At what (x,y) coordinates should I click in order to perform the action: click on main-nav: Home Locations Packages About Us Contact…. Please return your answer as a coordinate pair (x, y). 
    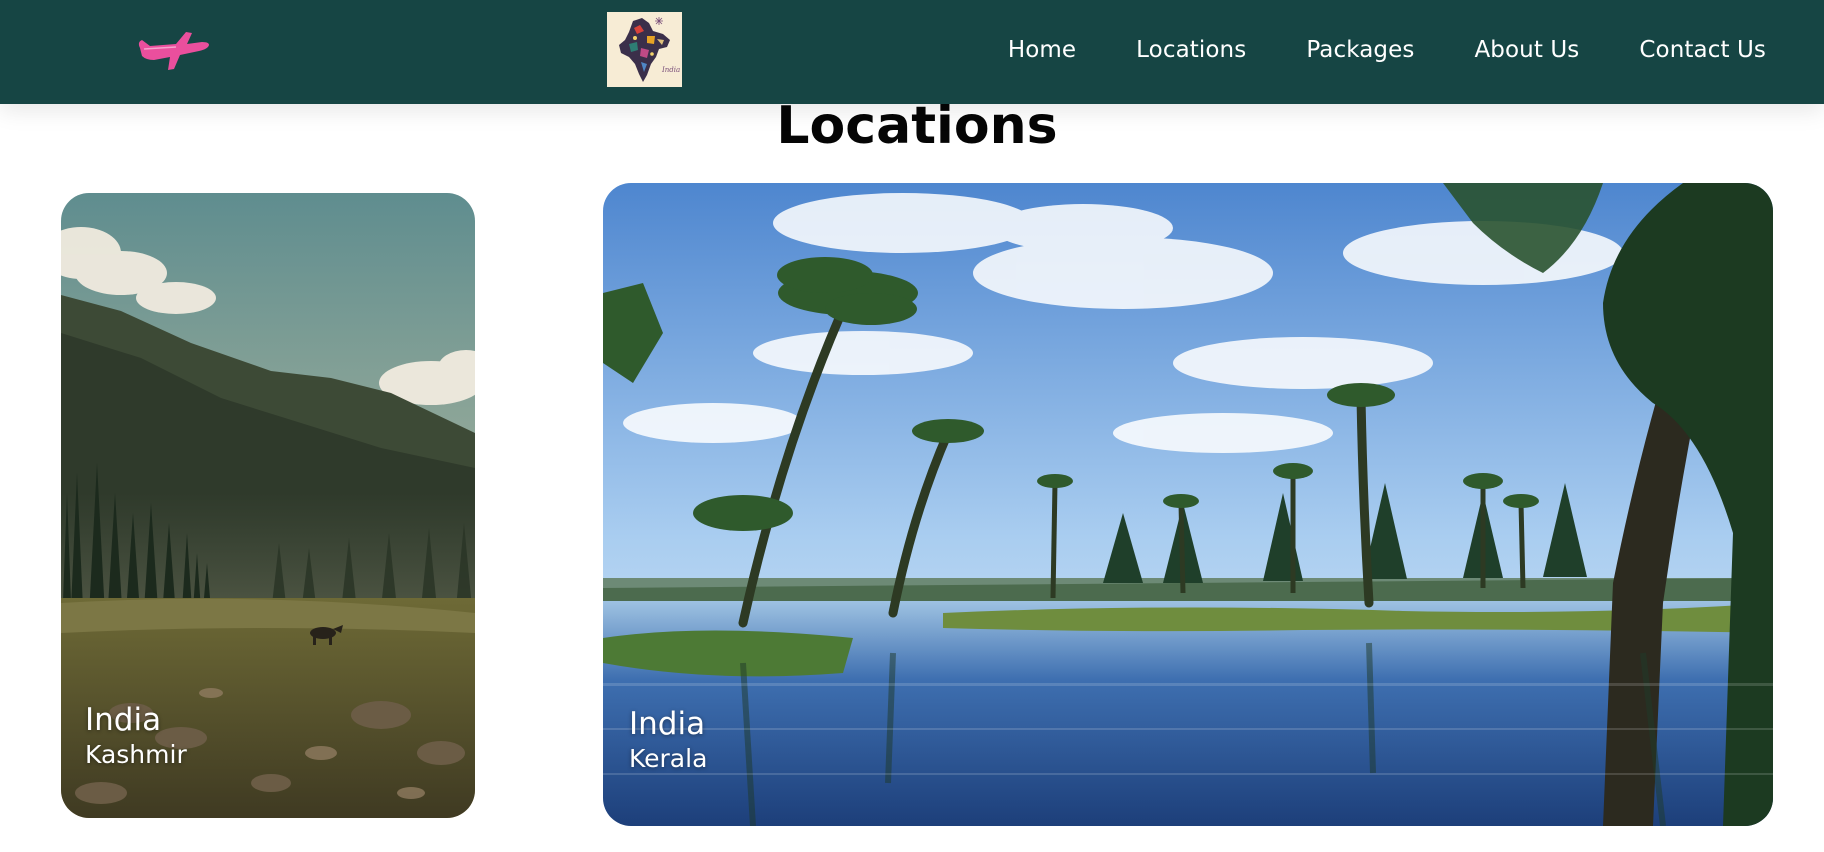
    Looking at the image, I should click on (1387, 50).